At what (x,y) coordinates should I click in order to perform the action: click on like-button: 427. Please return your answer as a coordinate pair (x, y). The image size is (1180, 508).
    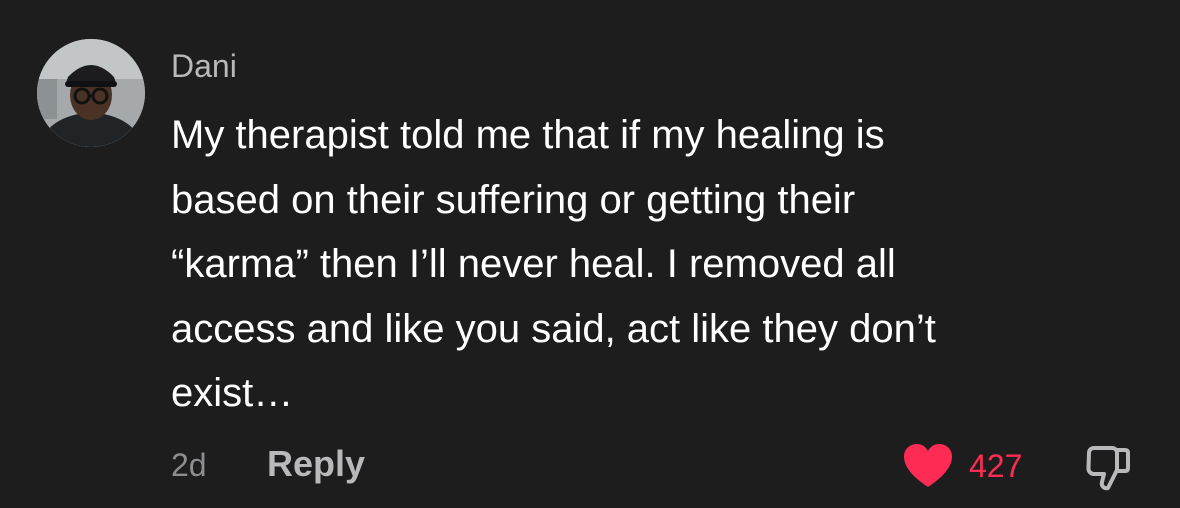
    Looking at the image, I should click on (962, 466).